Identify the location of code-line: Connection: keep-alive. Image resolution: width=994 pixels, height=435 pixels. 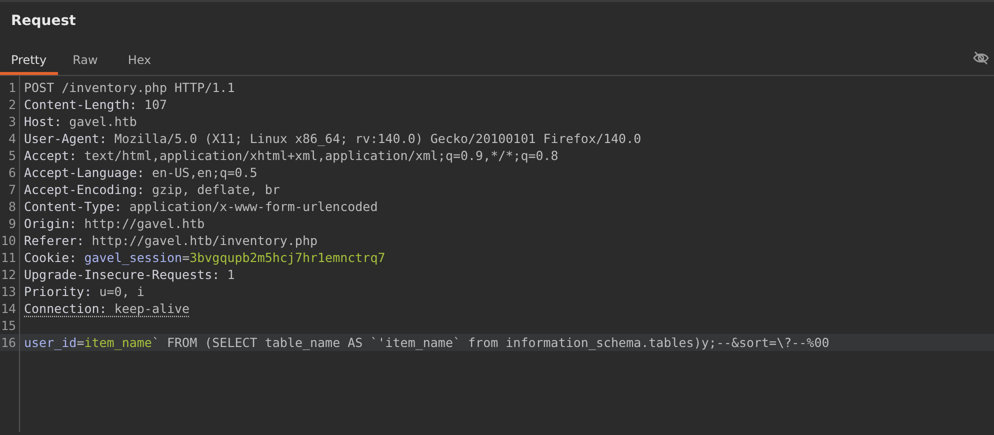
(107, 308).